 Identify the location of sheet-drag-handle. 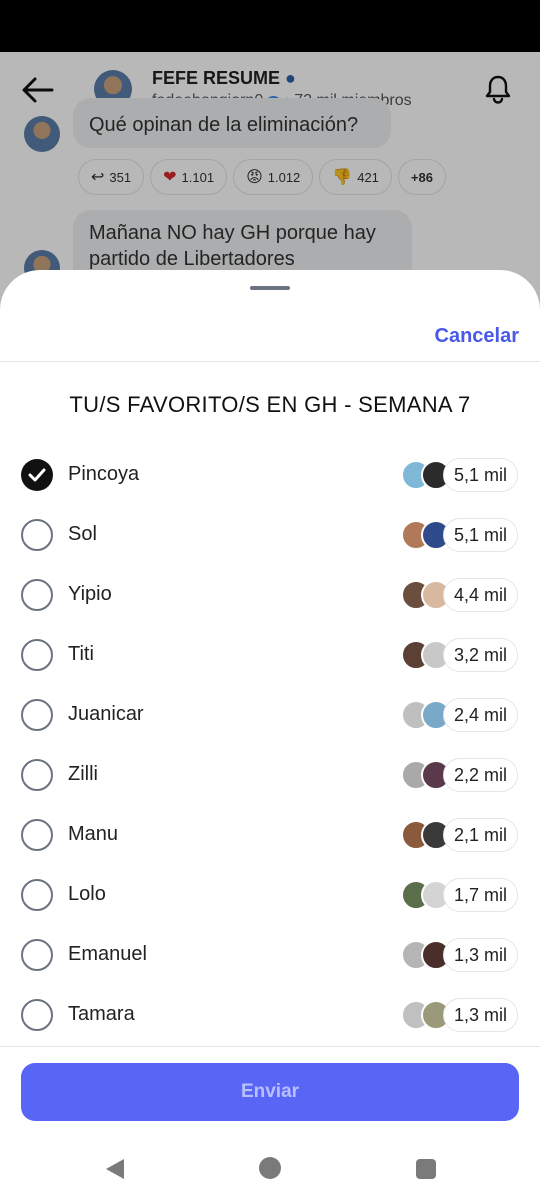
(270, 288).